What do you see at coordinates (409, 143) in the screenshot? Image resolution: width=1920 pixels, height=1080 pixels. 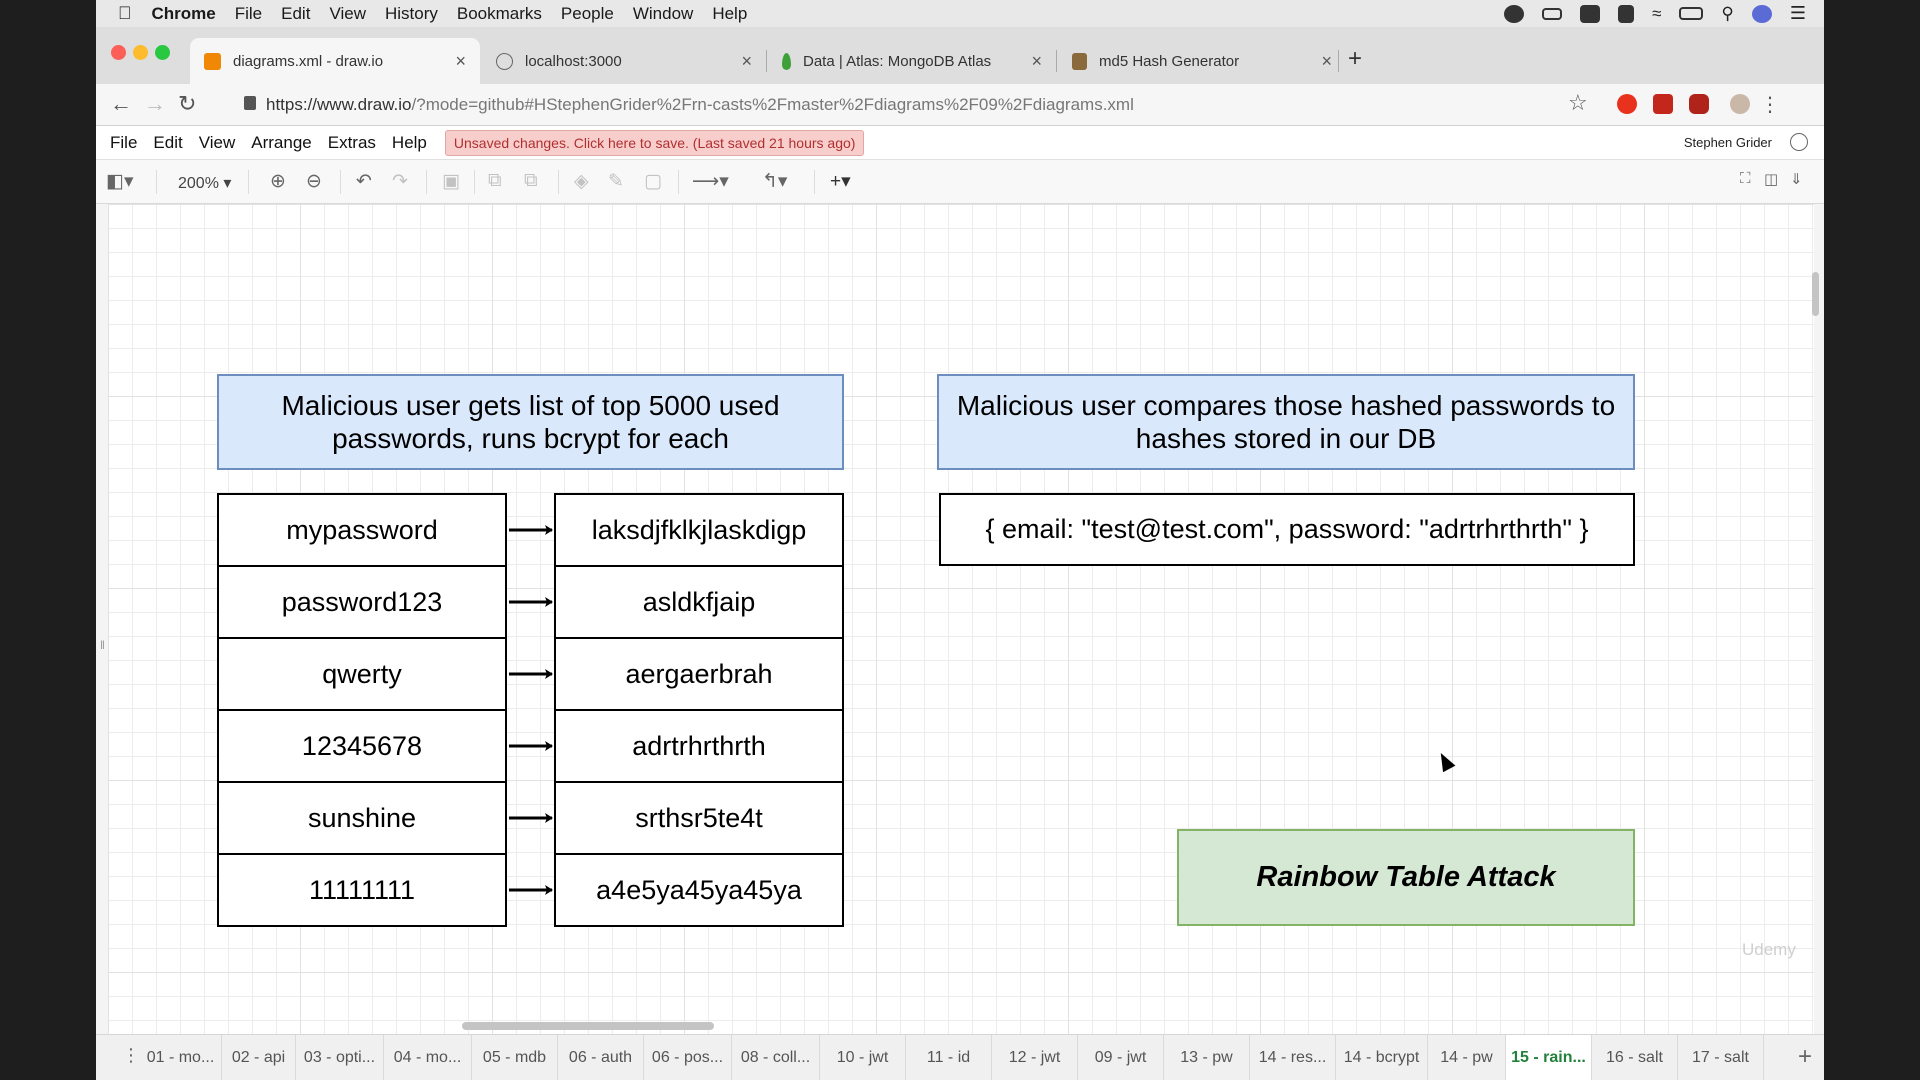 I see `app-menu-help: Help` at bounding box center [409, 143].